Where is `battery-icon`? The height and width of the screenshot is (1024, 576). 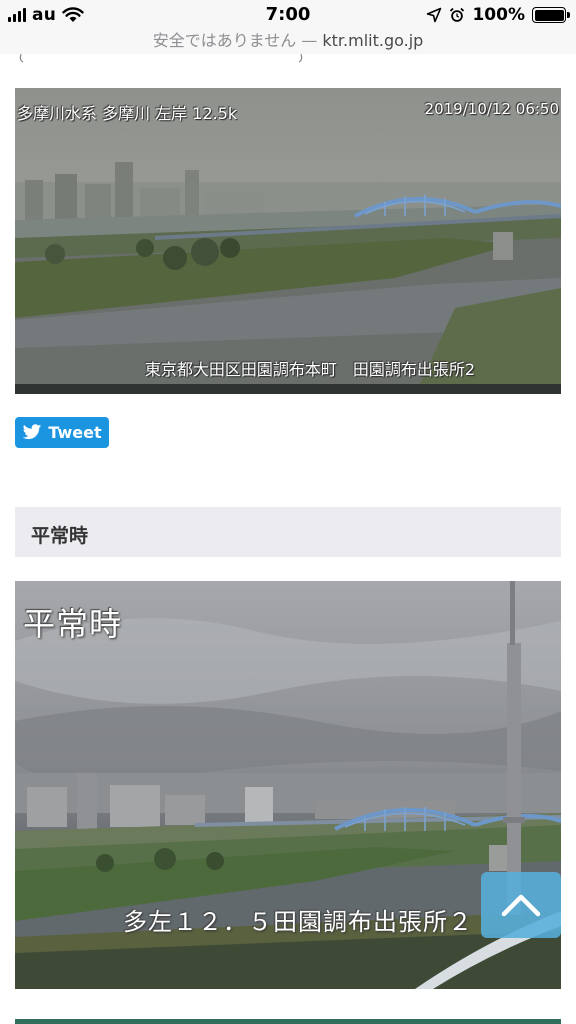 battery-icon is located at coordinates (551, 15).